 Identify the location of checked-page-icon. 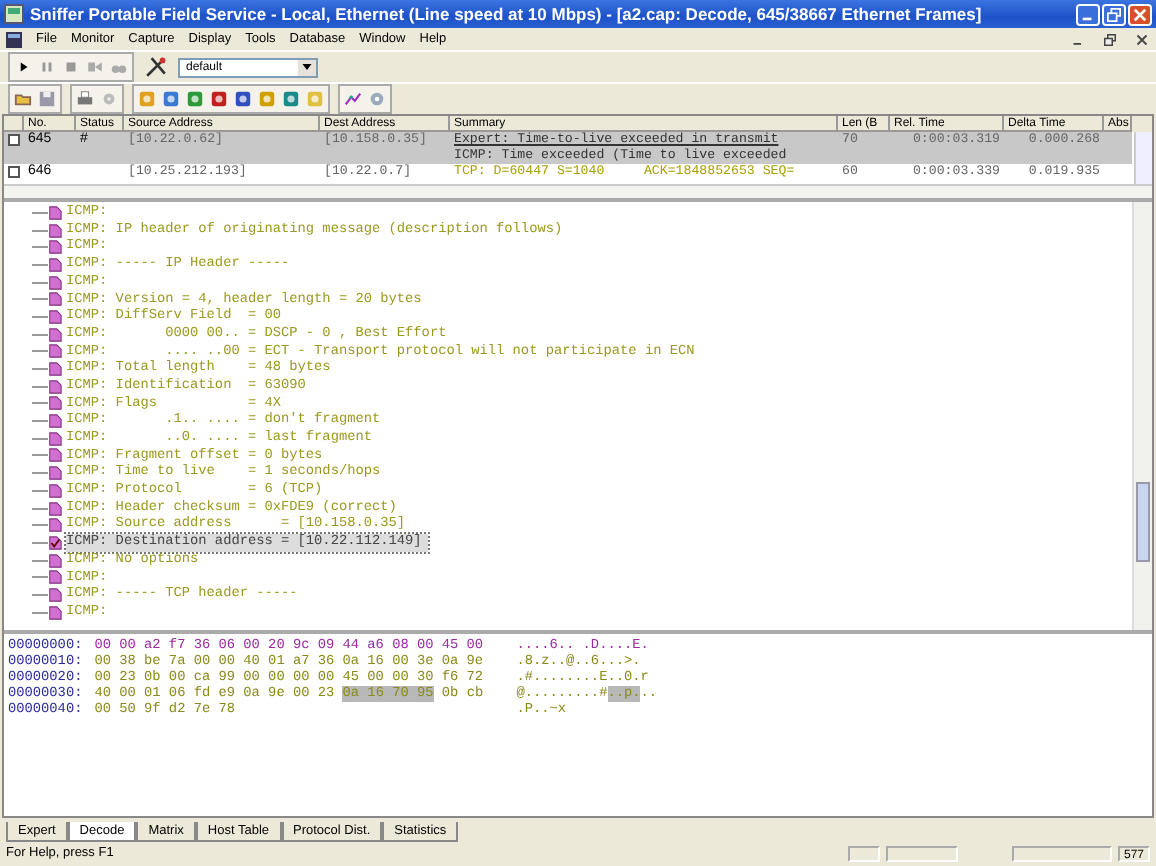
(55, 542).